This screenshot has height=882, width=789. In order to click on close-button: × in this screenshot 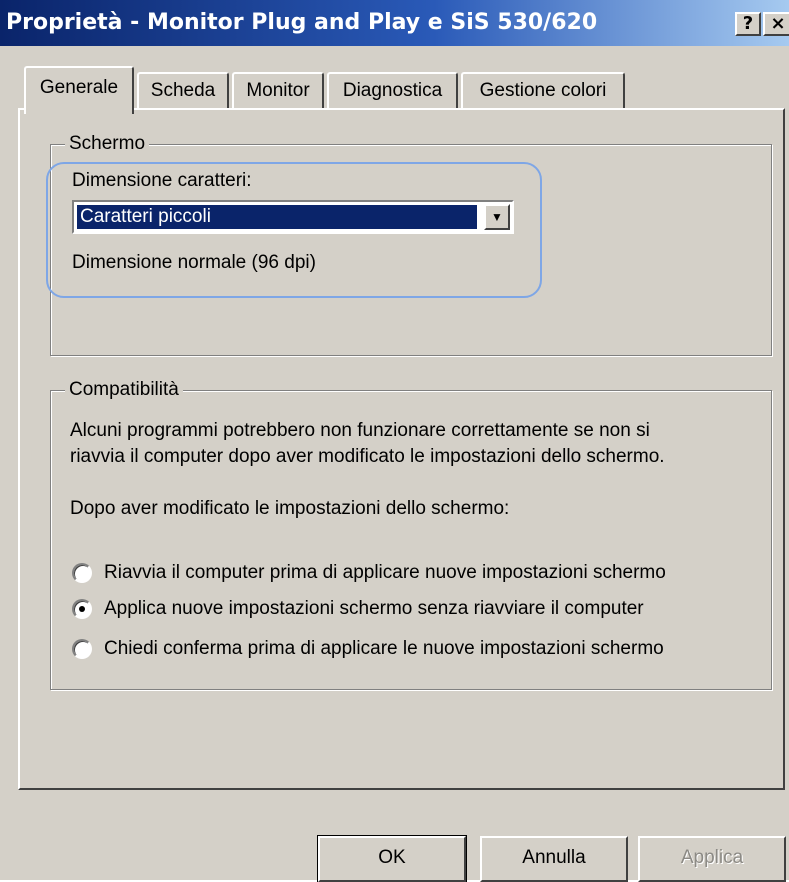, I will do `click(776, 24)`.